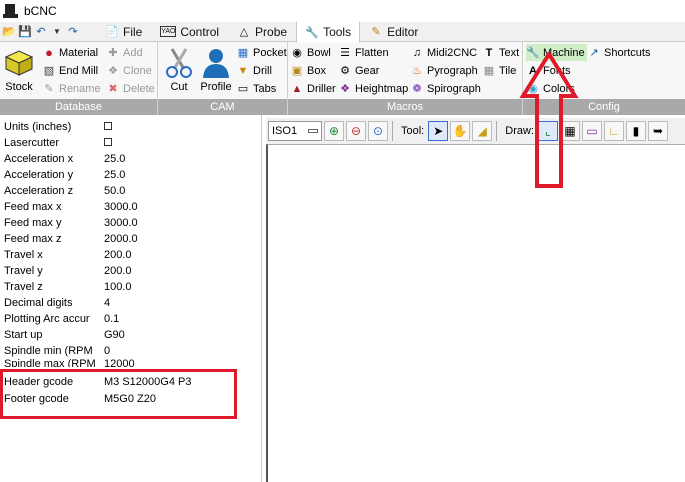  I want to click on gear-button: ⚙ Gear, so click(358, 70).